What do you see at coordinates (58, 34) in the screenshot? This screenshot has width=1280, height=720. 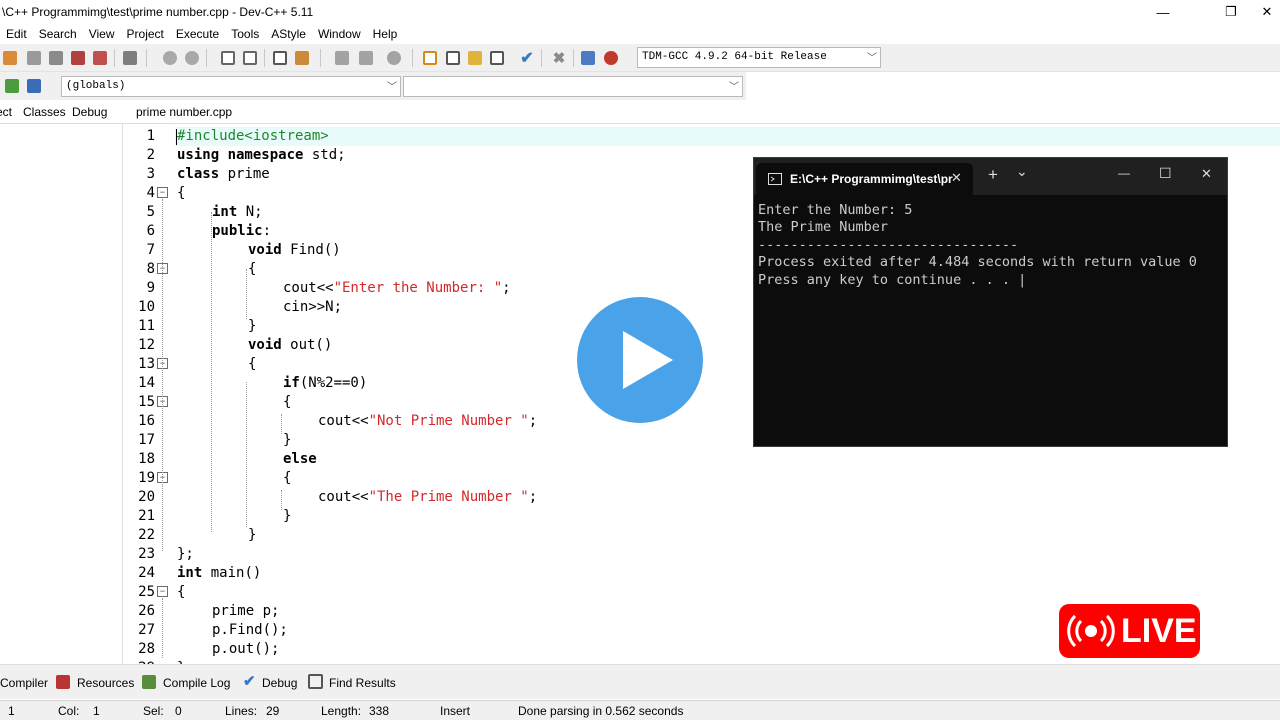 I see `menu-search: Search` at bounding box center [58, 34].